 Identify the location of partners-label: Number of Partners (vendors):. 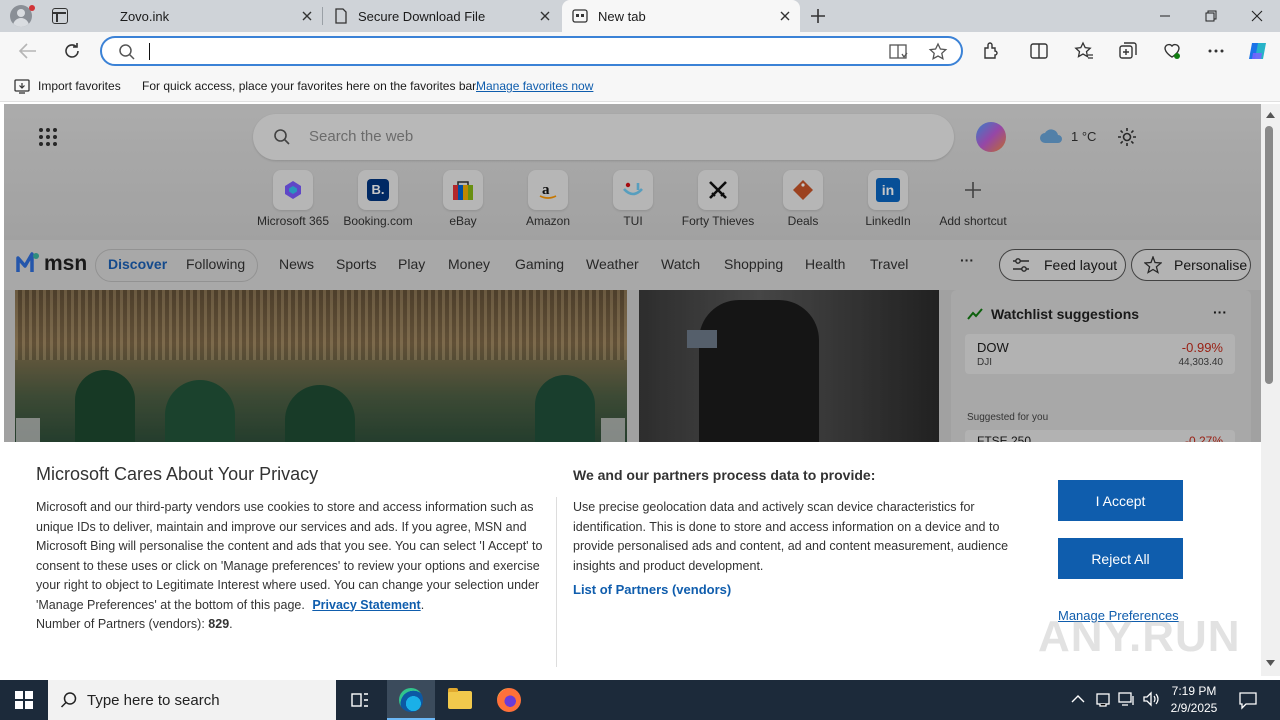
(120, 624).